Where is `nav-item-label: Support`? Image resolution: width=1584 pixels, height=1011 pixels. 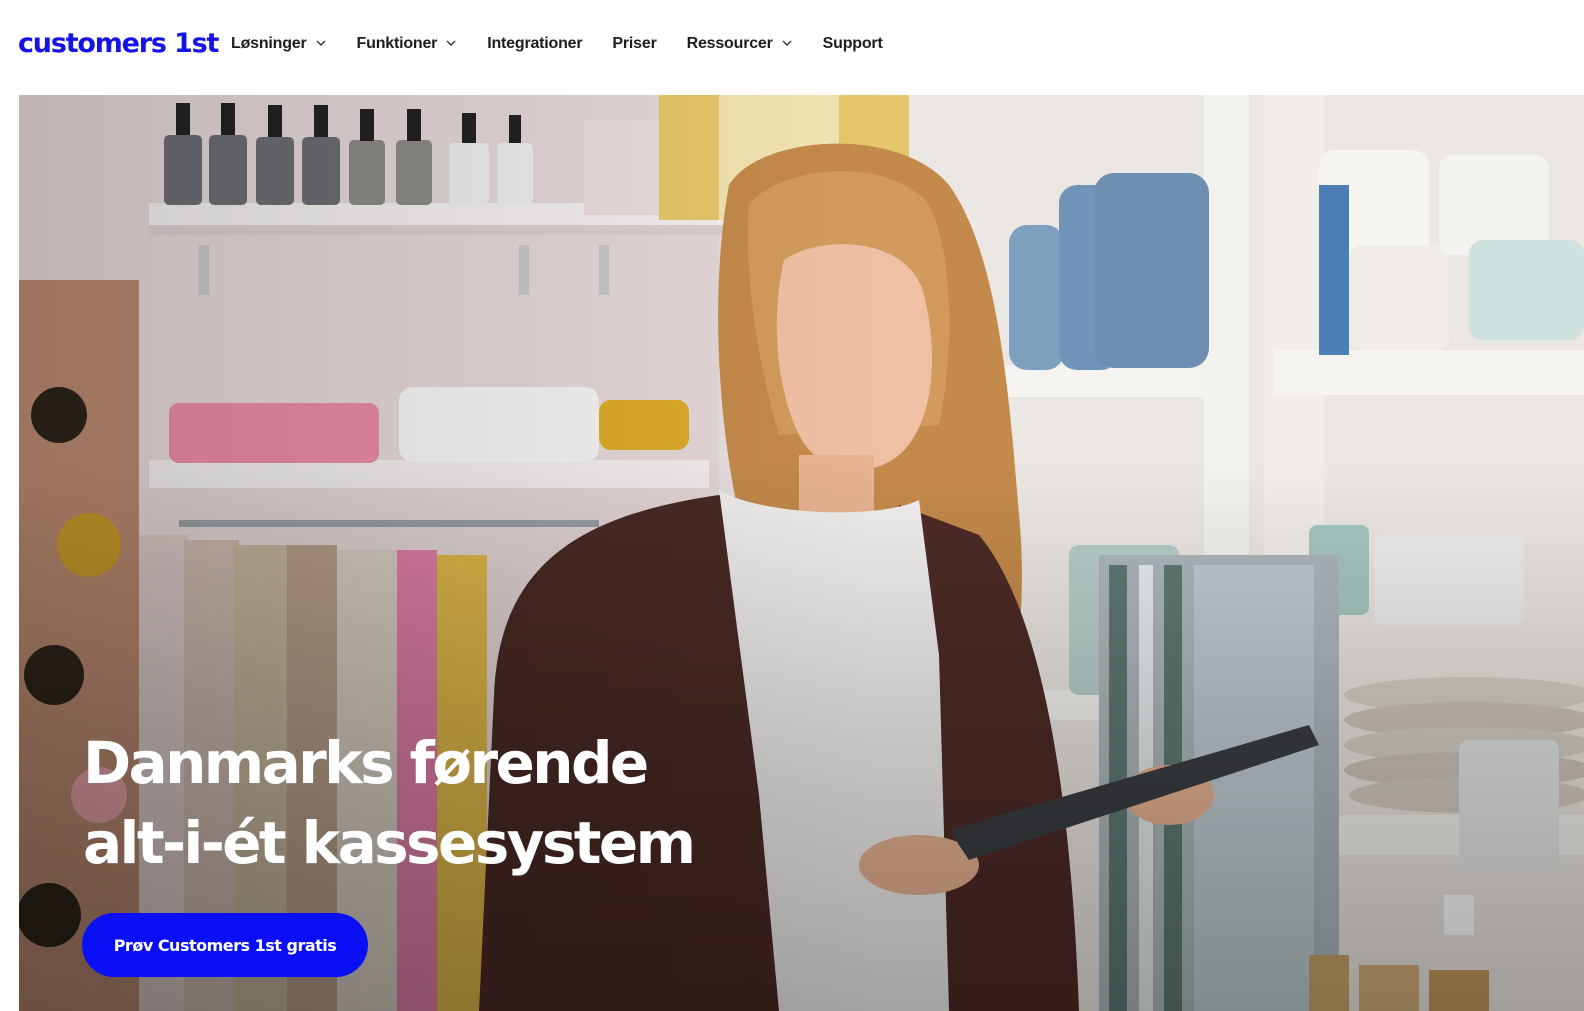 nav-item-label: Support is located at coordinates (852, 43).